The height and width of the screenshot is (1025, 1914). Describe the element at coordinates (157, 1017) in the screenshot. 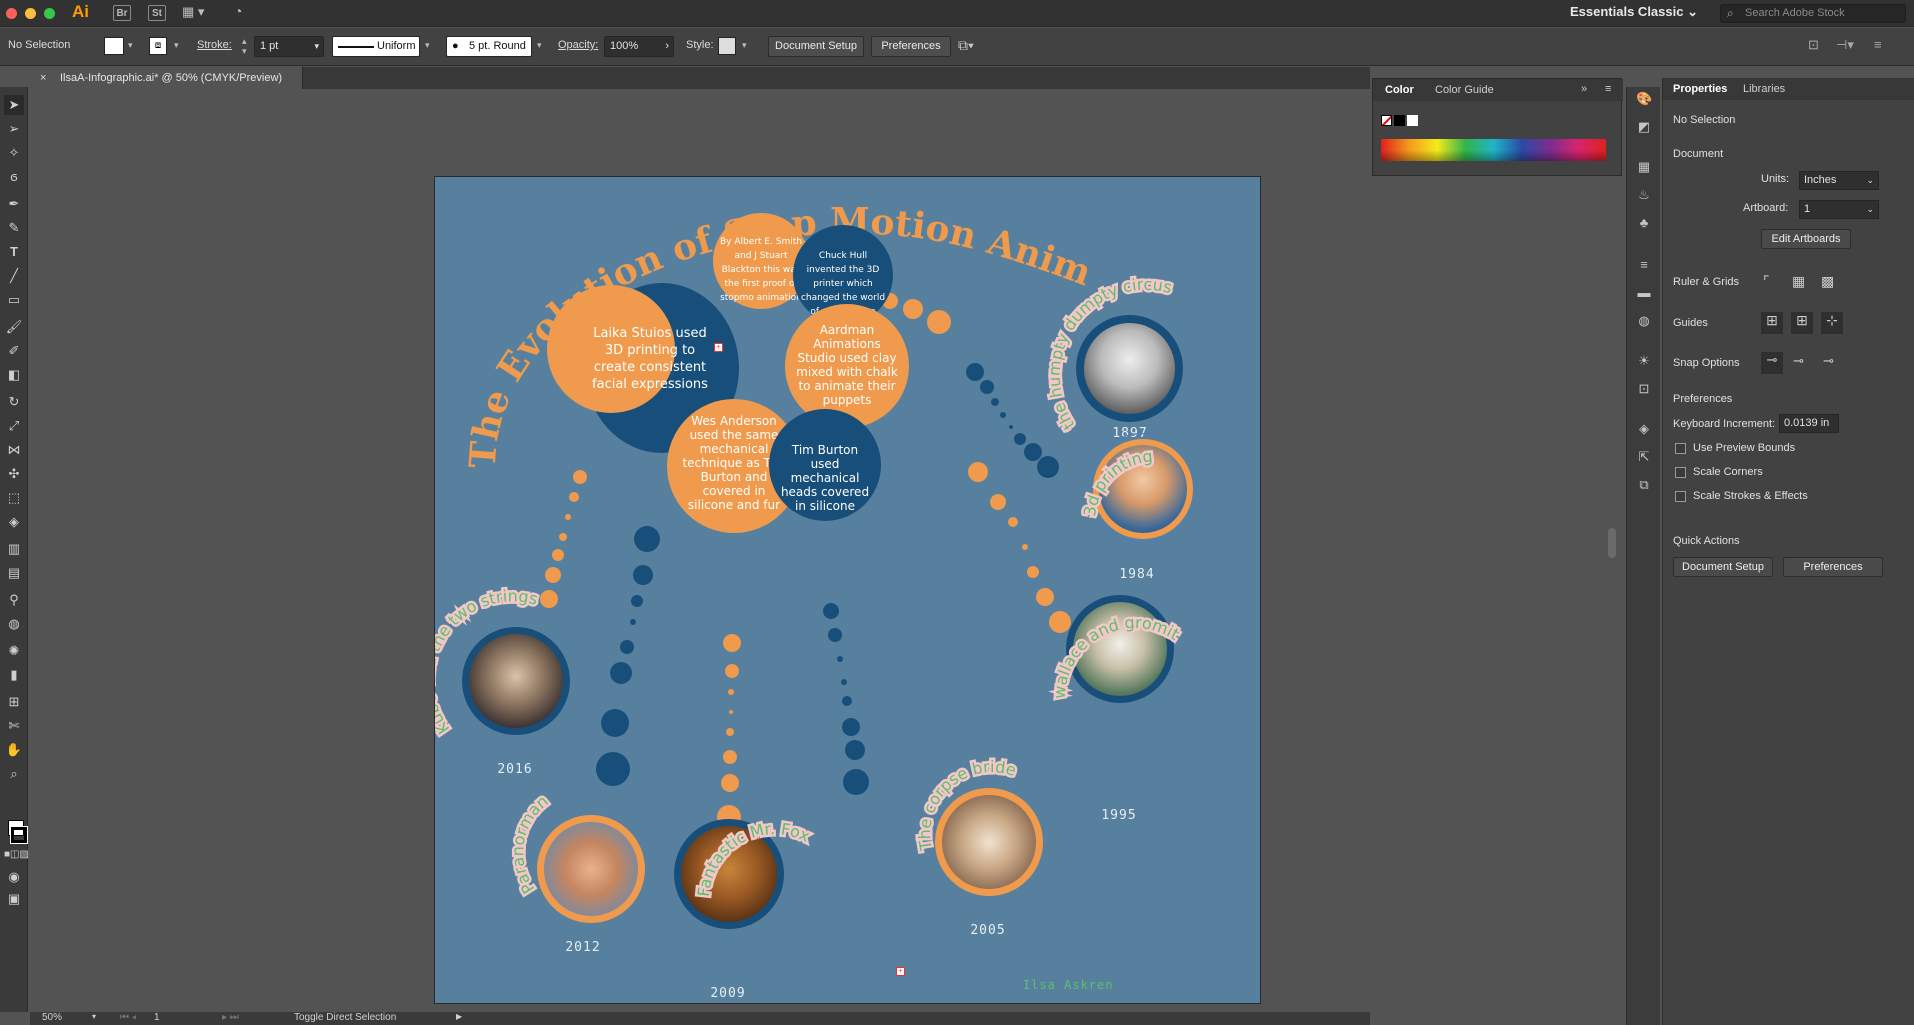

I see `artboard-number: 1` at that location.